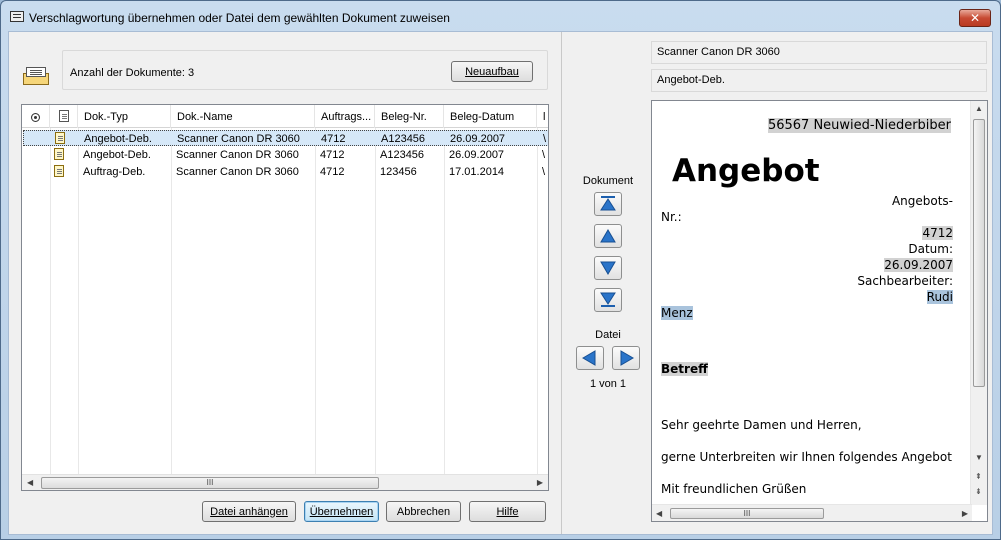  I want to click on scroll-down-icon: ▼, so click(979, 457).